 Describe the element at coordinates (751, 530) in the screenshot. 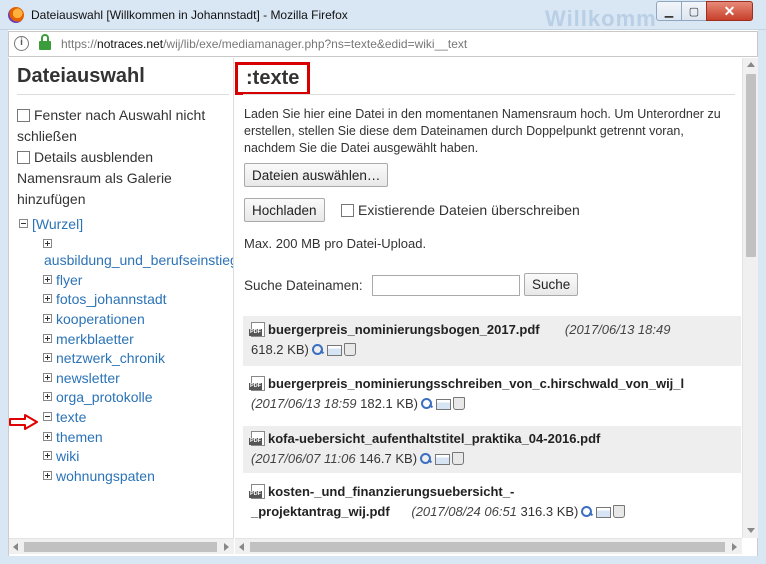

I see `scroll-down-icon` at that location.